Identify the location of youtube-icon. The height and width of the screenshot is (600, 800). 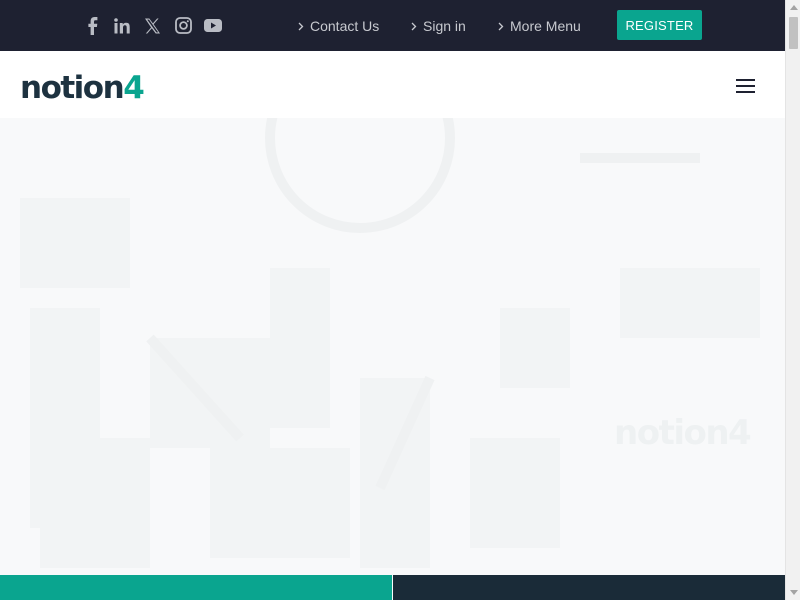
(213, 25).